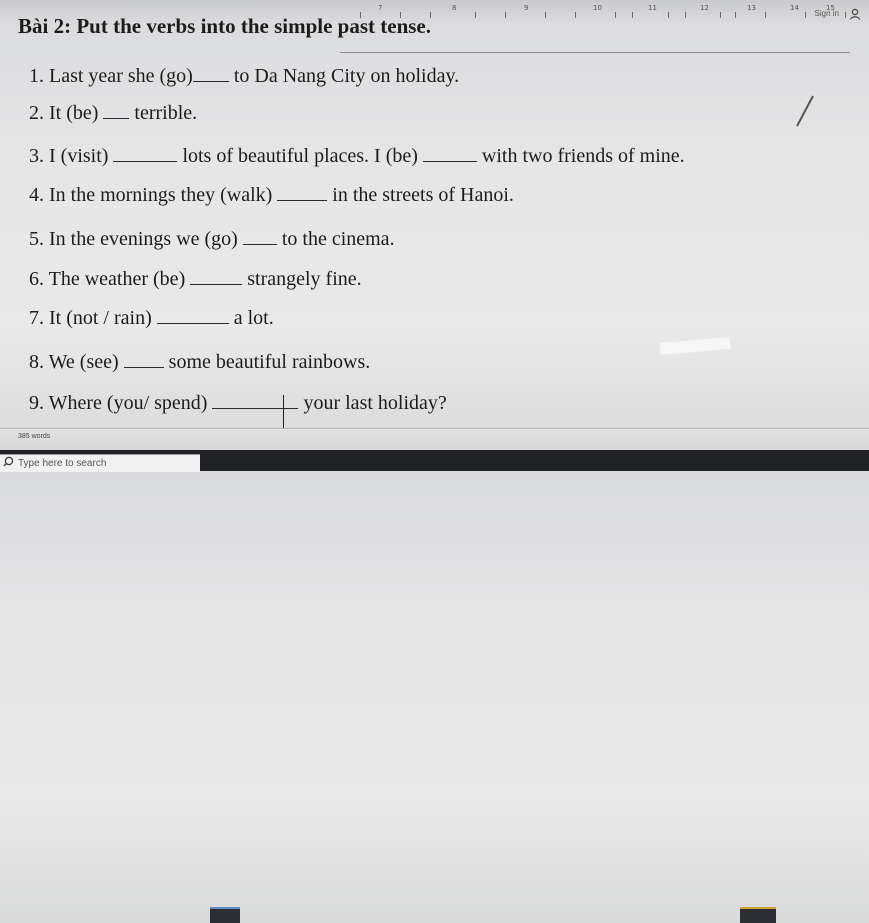 The image size is (869, 923). What do you see at coordinates (36, 156) in the screenshot?
I see `item-number: 3.` at bounding box center [36, 156].